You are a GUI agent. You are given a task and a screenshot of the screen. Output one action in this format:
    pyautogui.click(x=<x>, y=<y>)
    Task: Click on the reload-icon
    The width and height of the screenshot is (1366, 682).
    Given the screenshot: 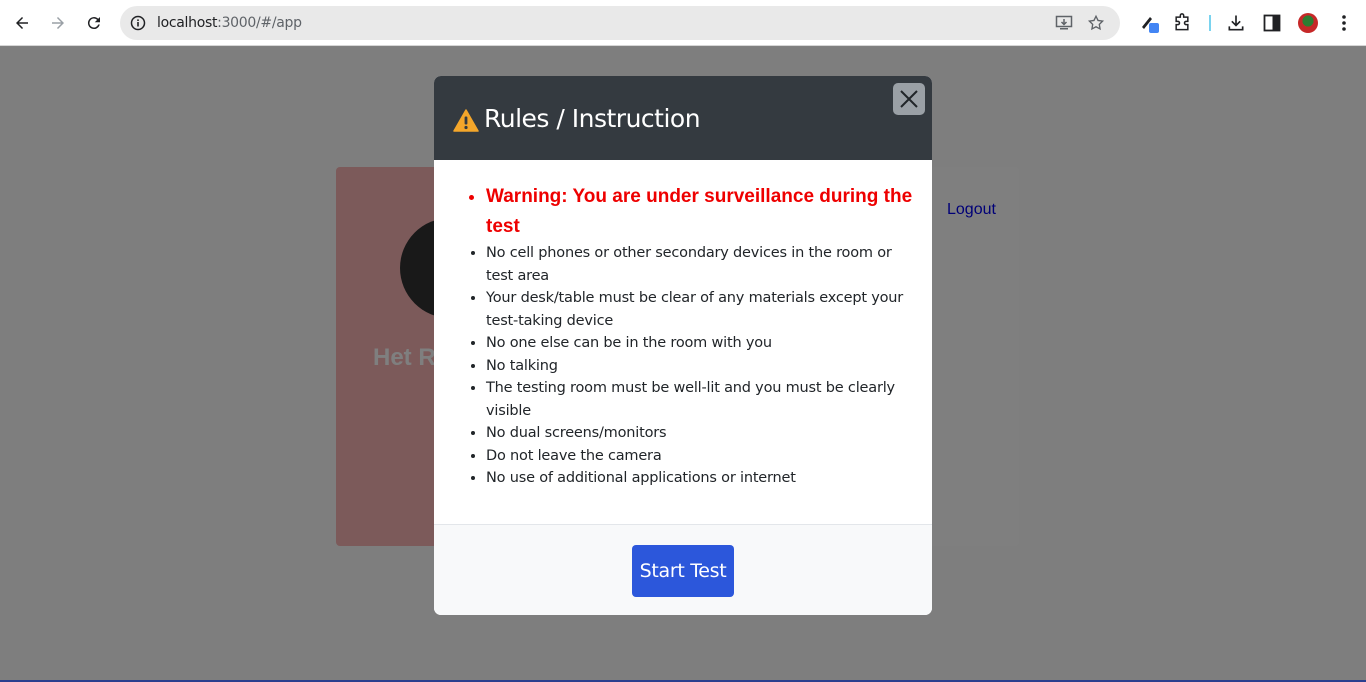 What is the action you would take?
    pyautogui.click(x=93, y=23)
    